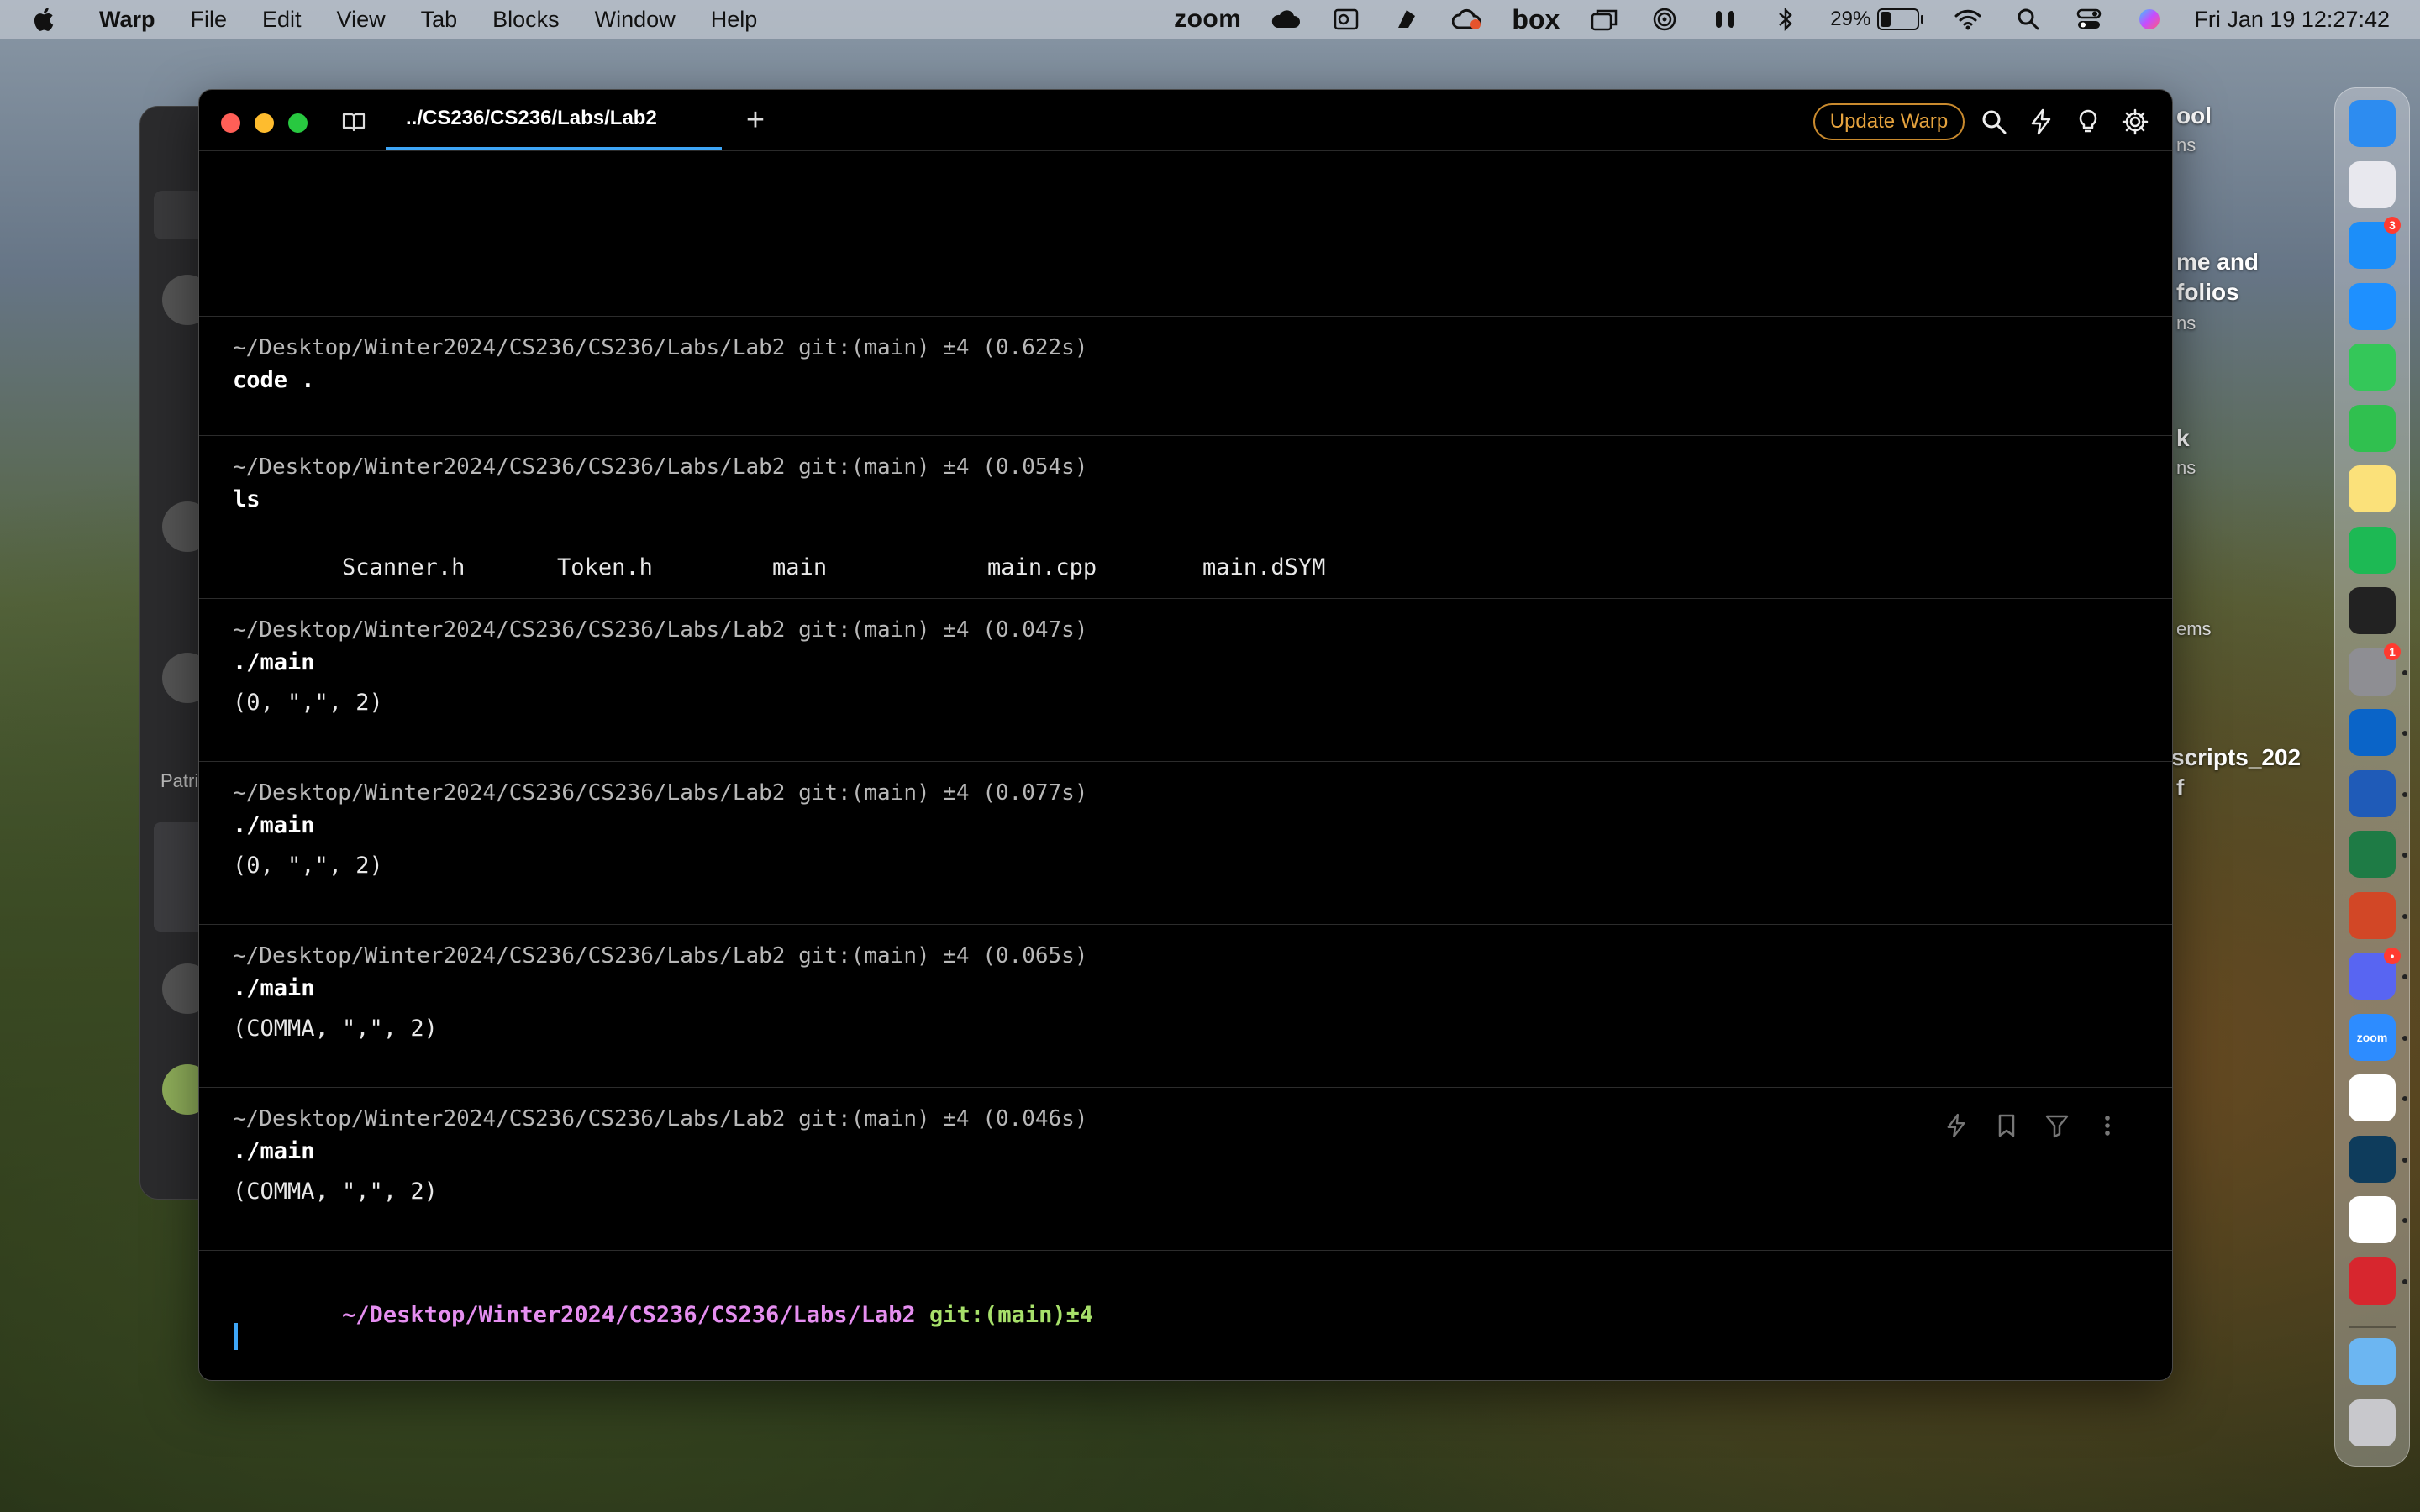 The height and width of the screenshot is (1512, 2420). Describe the element at coordinates (2006, 1125) in the screenshot. I see `bookmark-icon` at that location.